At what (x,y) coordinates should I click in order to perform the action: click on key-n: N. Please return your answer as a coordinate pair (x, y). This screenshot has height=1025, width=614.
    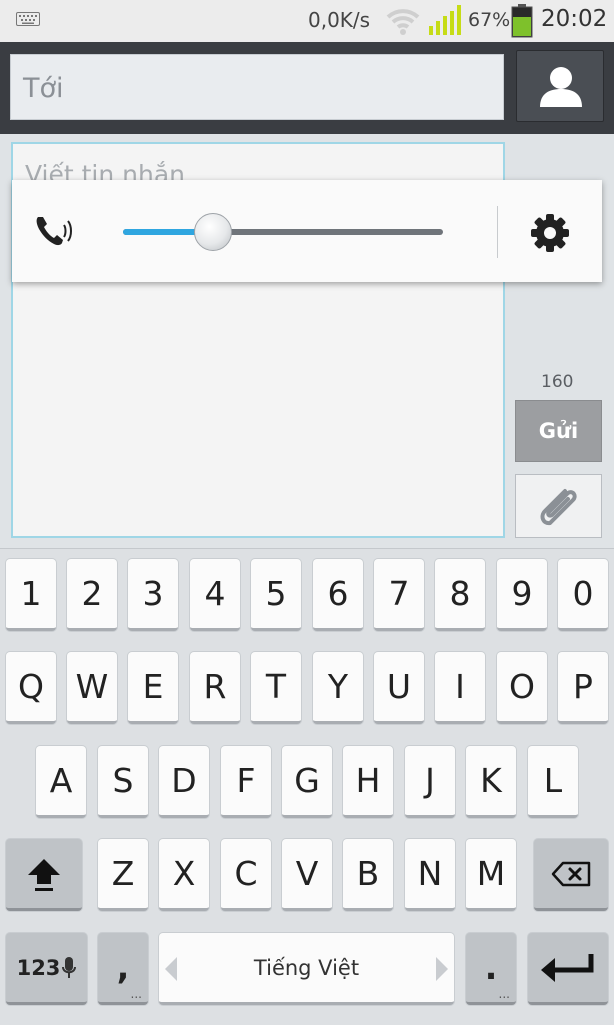
    Looking at the image, I should click on (430, 875).